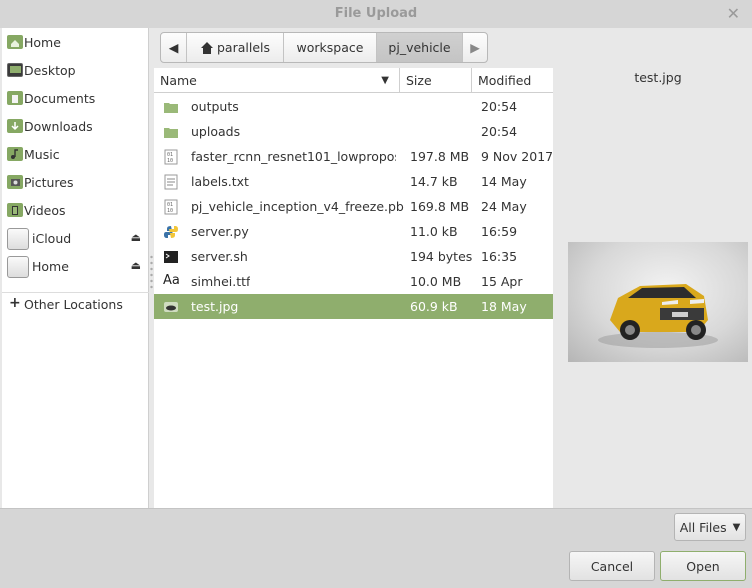 This screenshot has width=752, height=588. I want to click on home-icon, so click(206, 47).